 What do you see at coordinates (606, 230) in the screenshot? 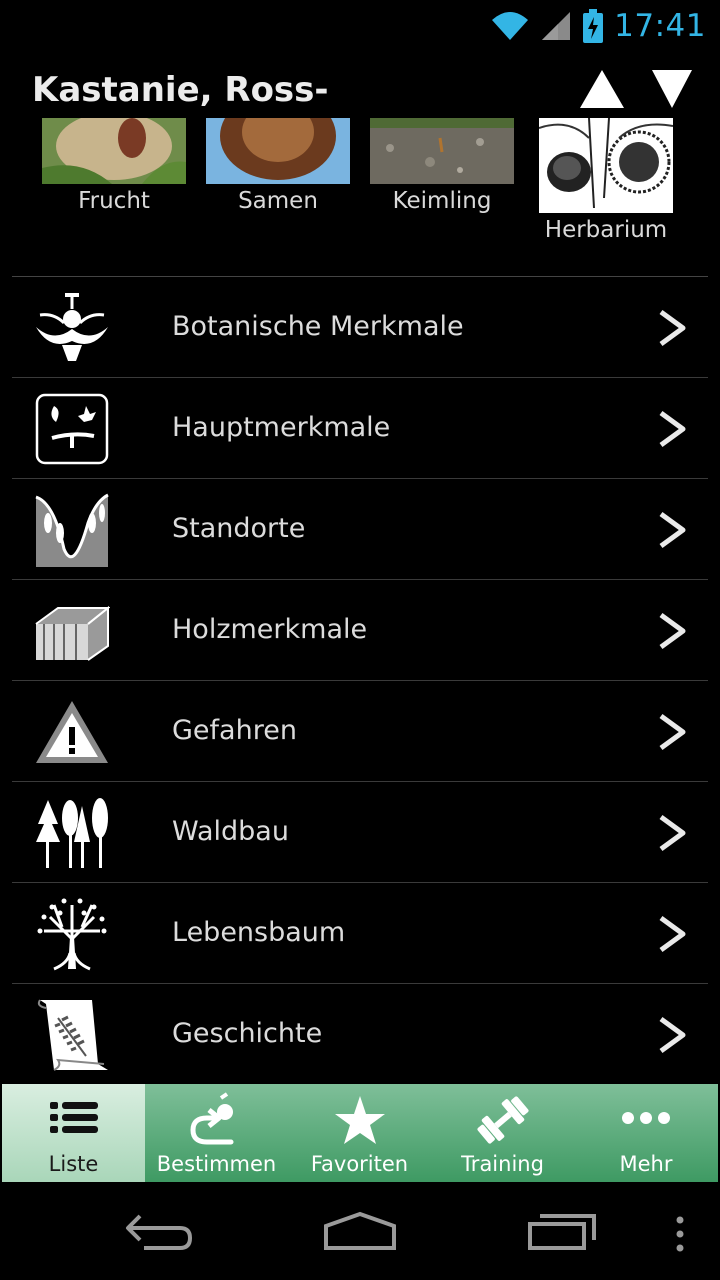
I see `thumbnail-label: Herbarium` at bounding box center [606, 230].